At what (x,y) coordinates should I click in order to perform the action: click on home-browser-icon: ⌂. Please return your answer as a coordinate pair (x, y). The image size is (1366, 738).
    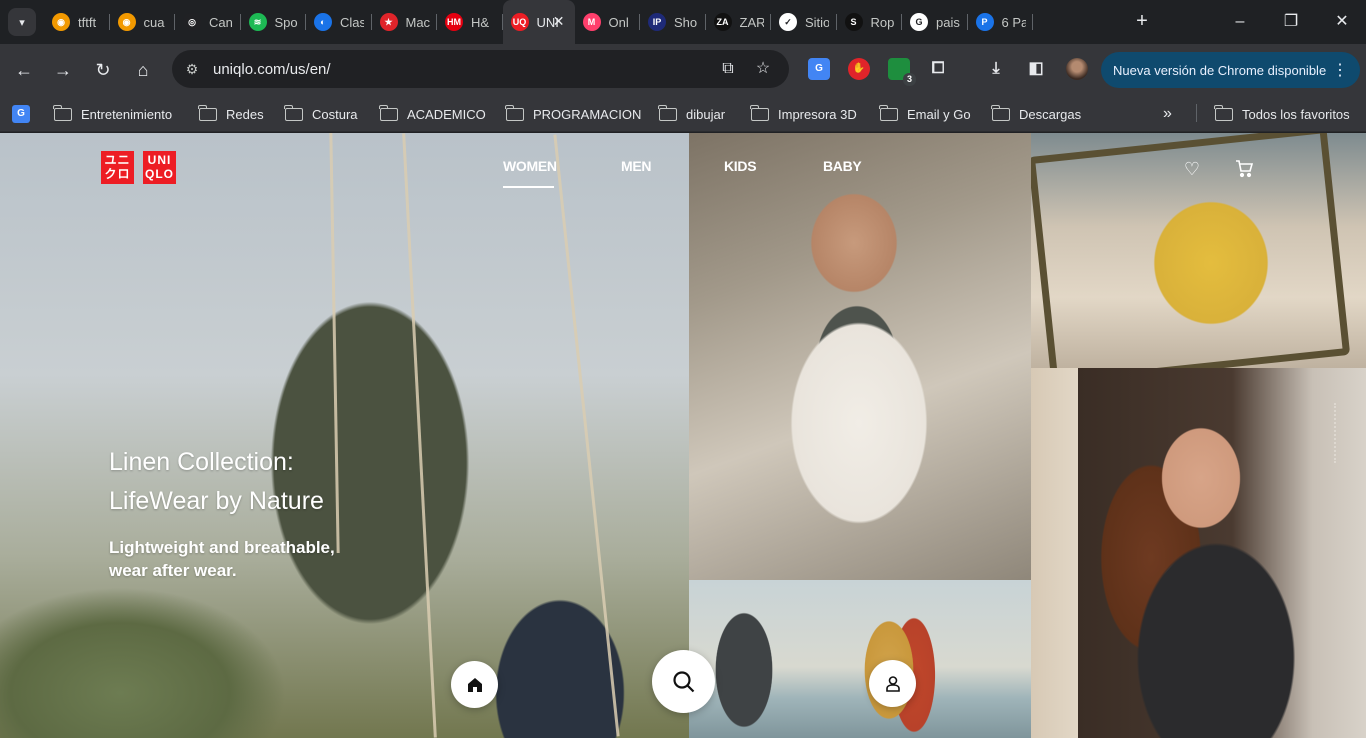
    Looking at the image, I should click on (143, 70).